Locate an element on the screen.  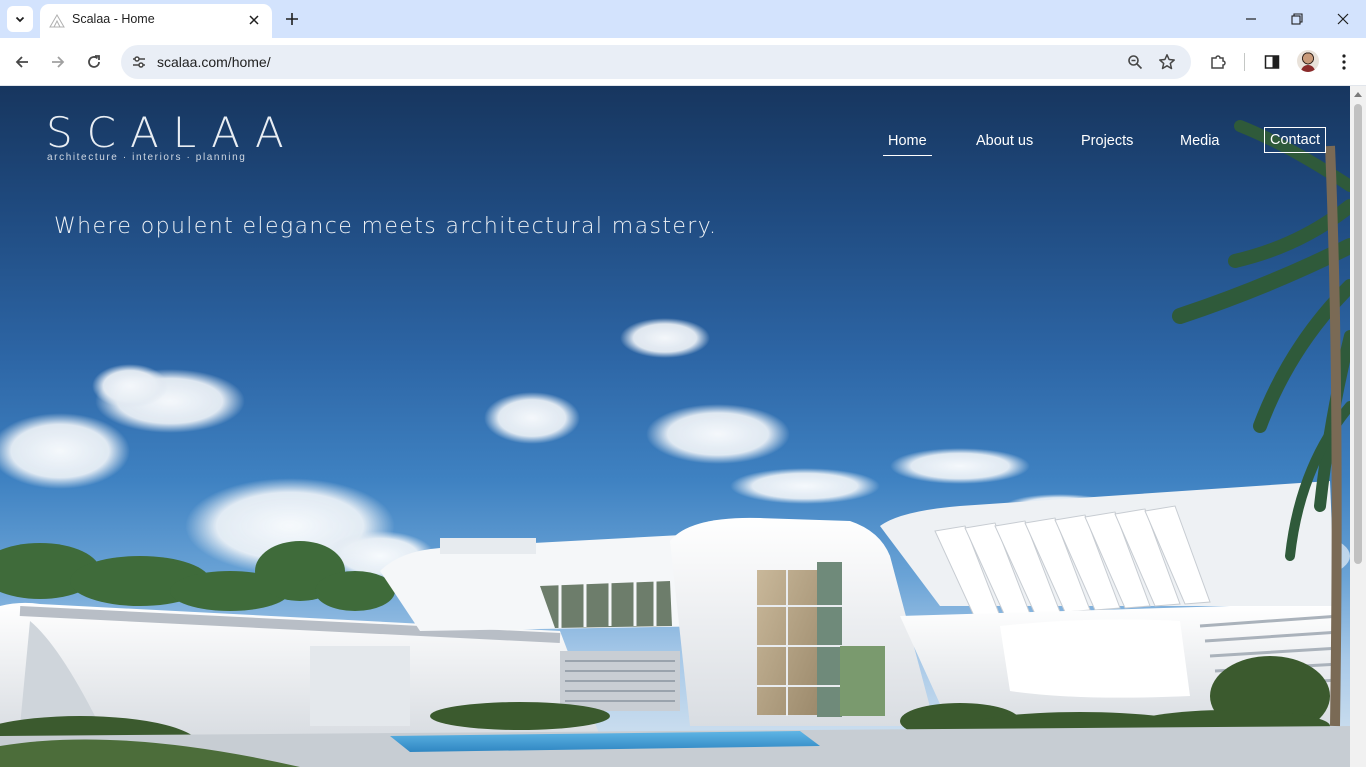
nav-home: Home is located at coordinates (907, 142).